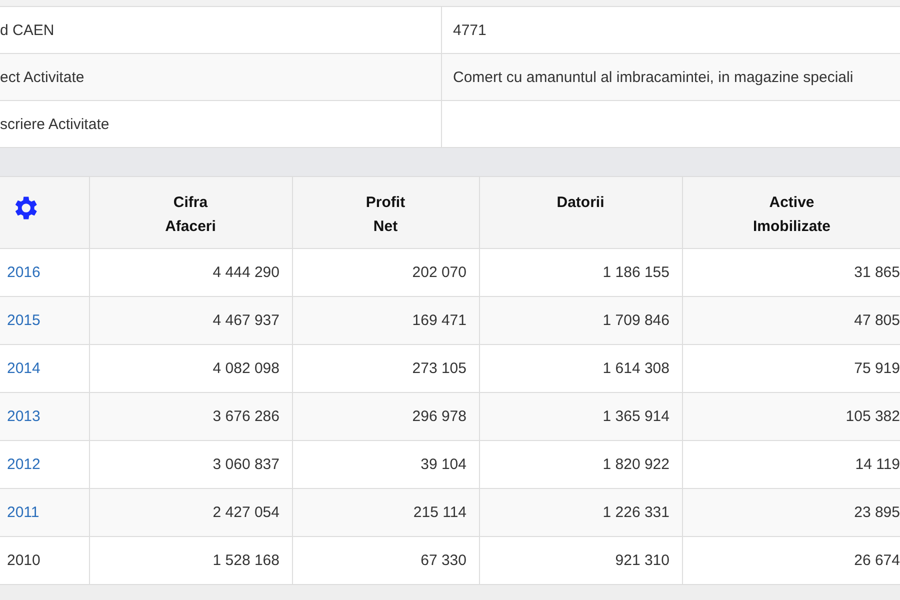  I want to click on year-link: 2012, so click(23, 464).